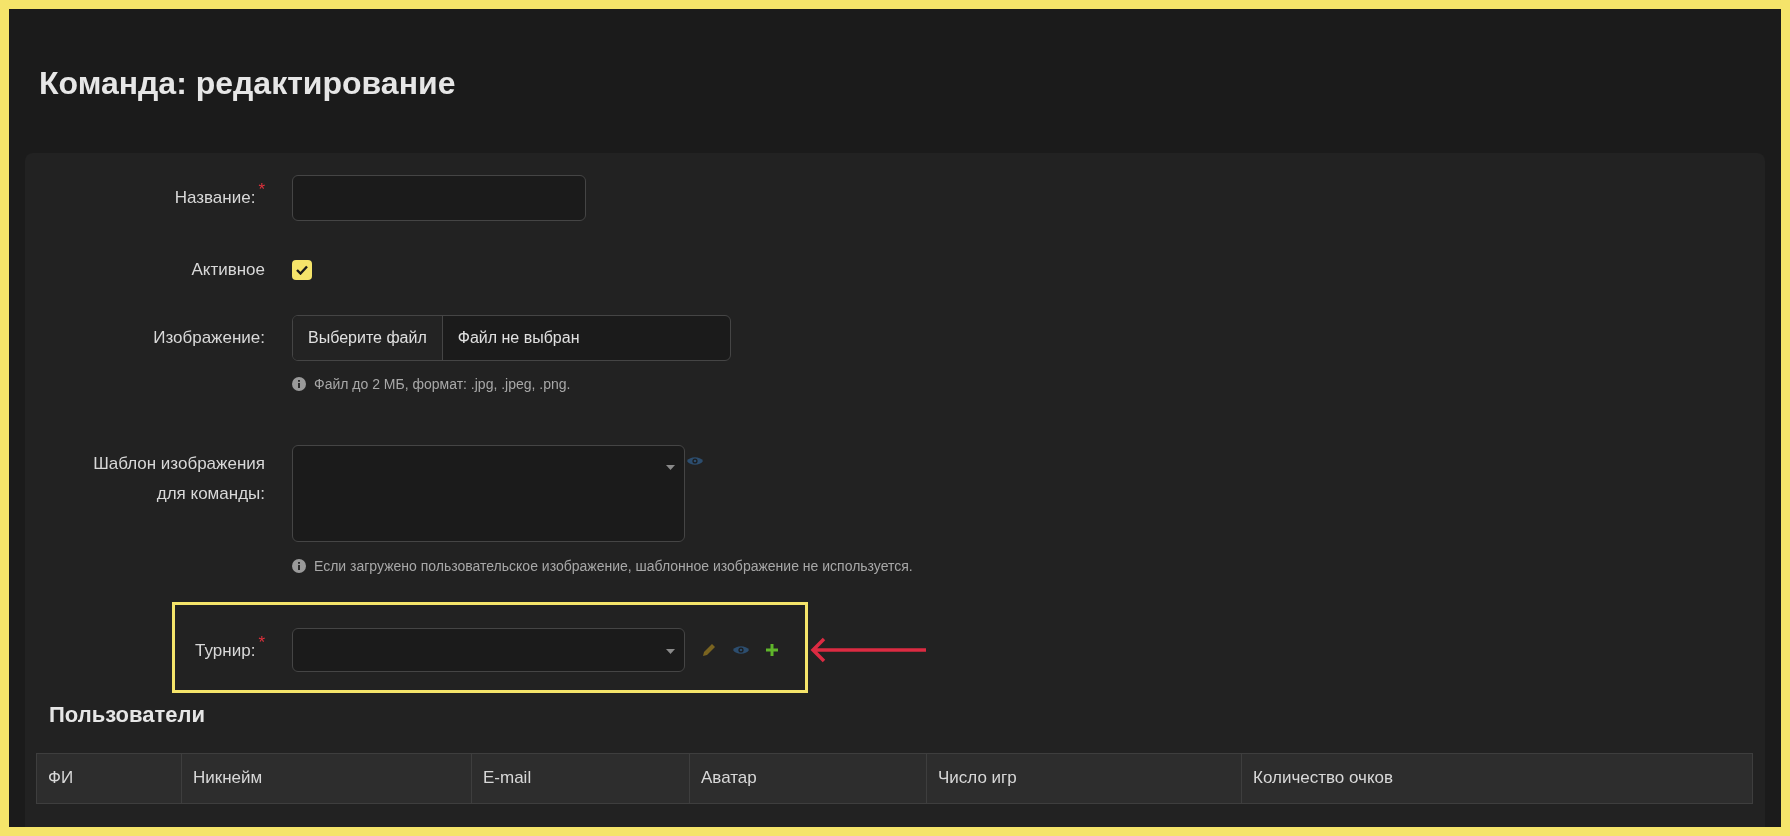 The width and height of the screenshot is (1790, 836). I want to click on name-input, so click(439, 198).